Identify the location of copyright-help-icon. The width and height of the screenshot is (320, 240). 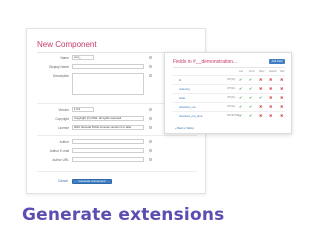
(150, 118).